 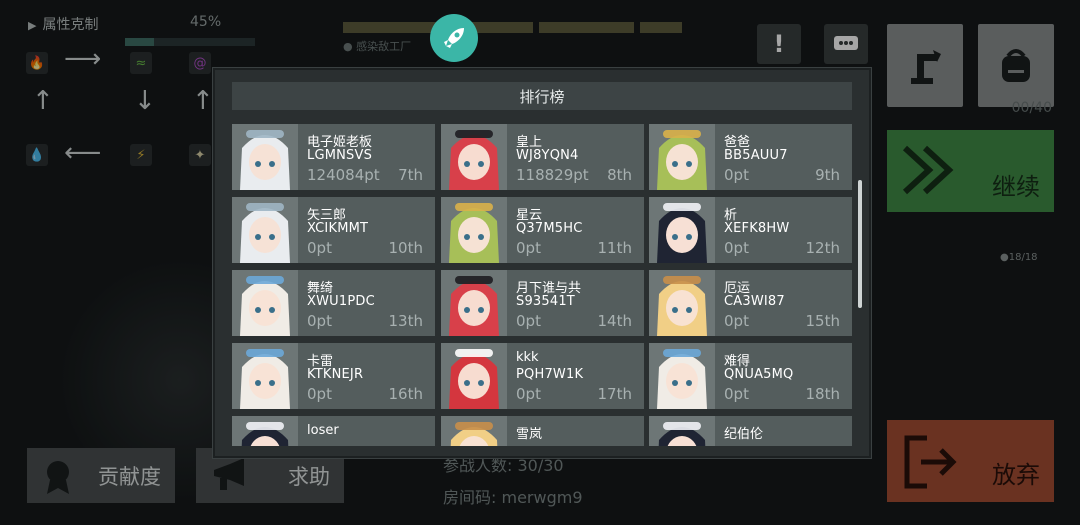 What do you see at coordinates (822, 394) in the screenshot?
I see `player-rank: 18th` at bounding box center [822, 394].